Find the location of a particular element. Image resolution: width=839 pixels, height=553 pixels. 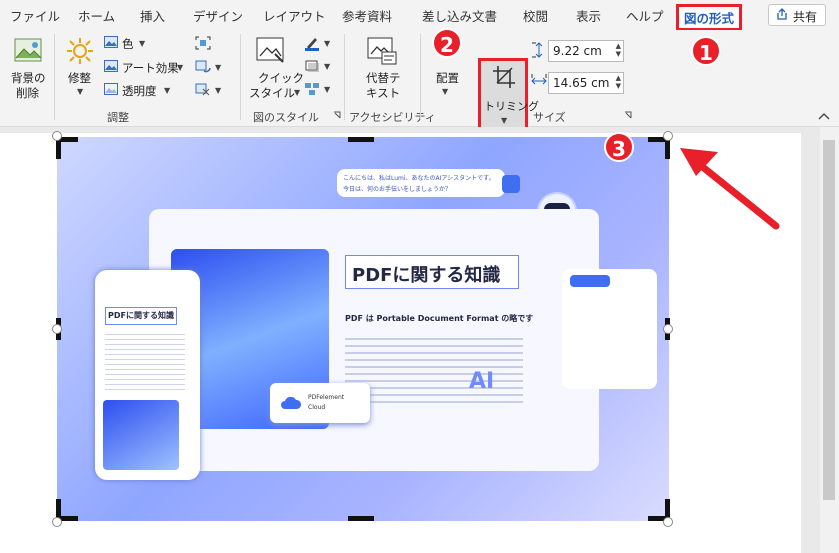

width-icon is located at coordinates (539, 79).